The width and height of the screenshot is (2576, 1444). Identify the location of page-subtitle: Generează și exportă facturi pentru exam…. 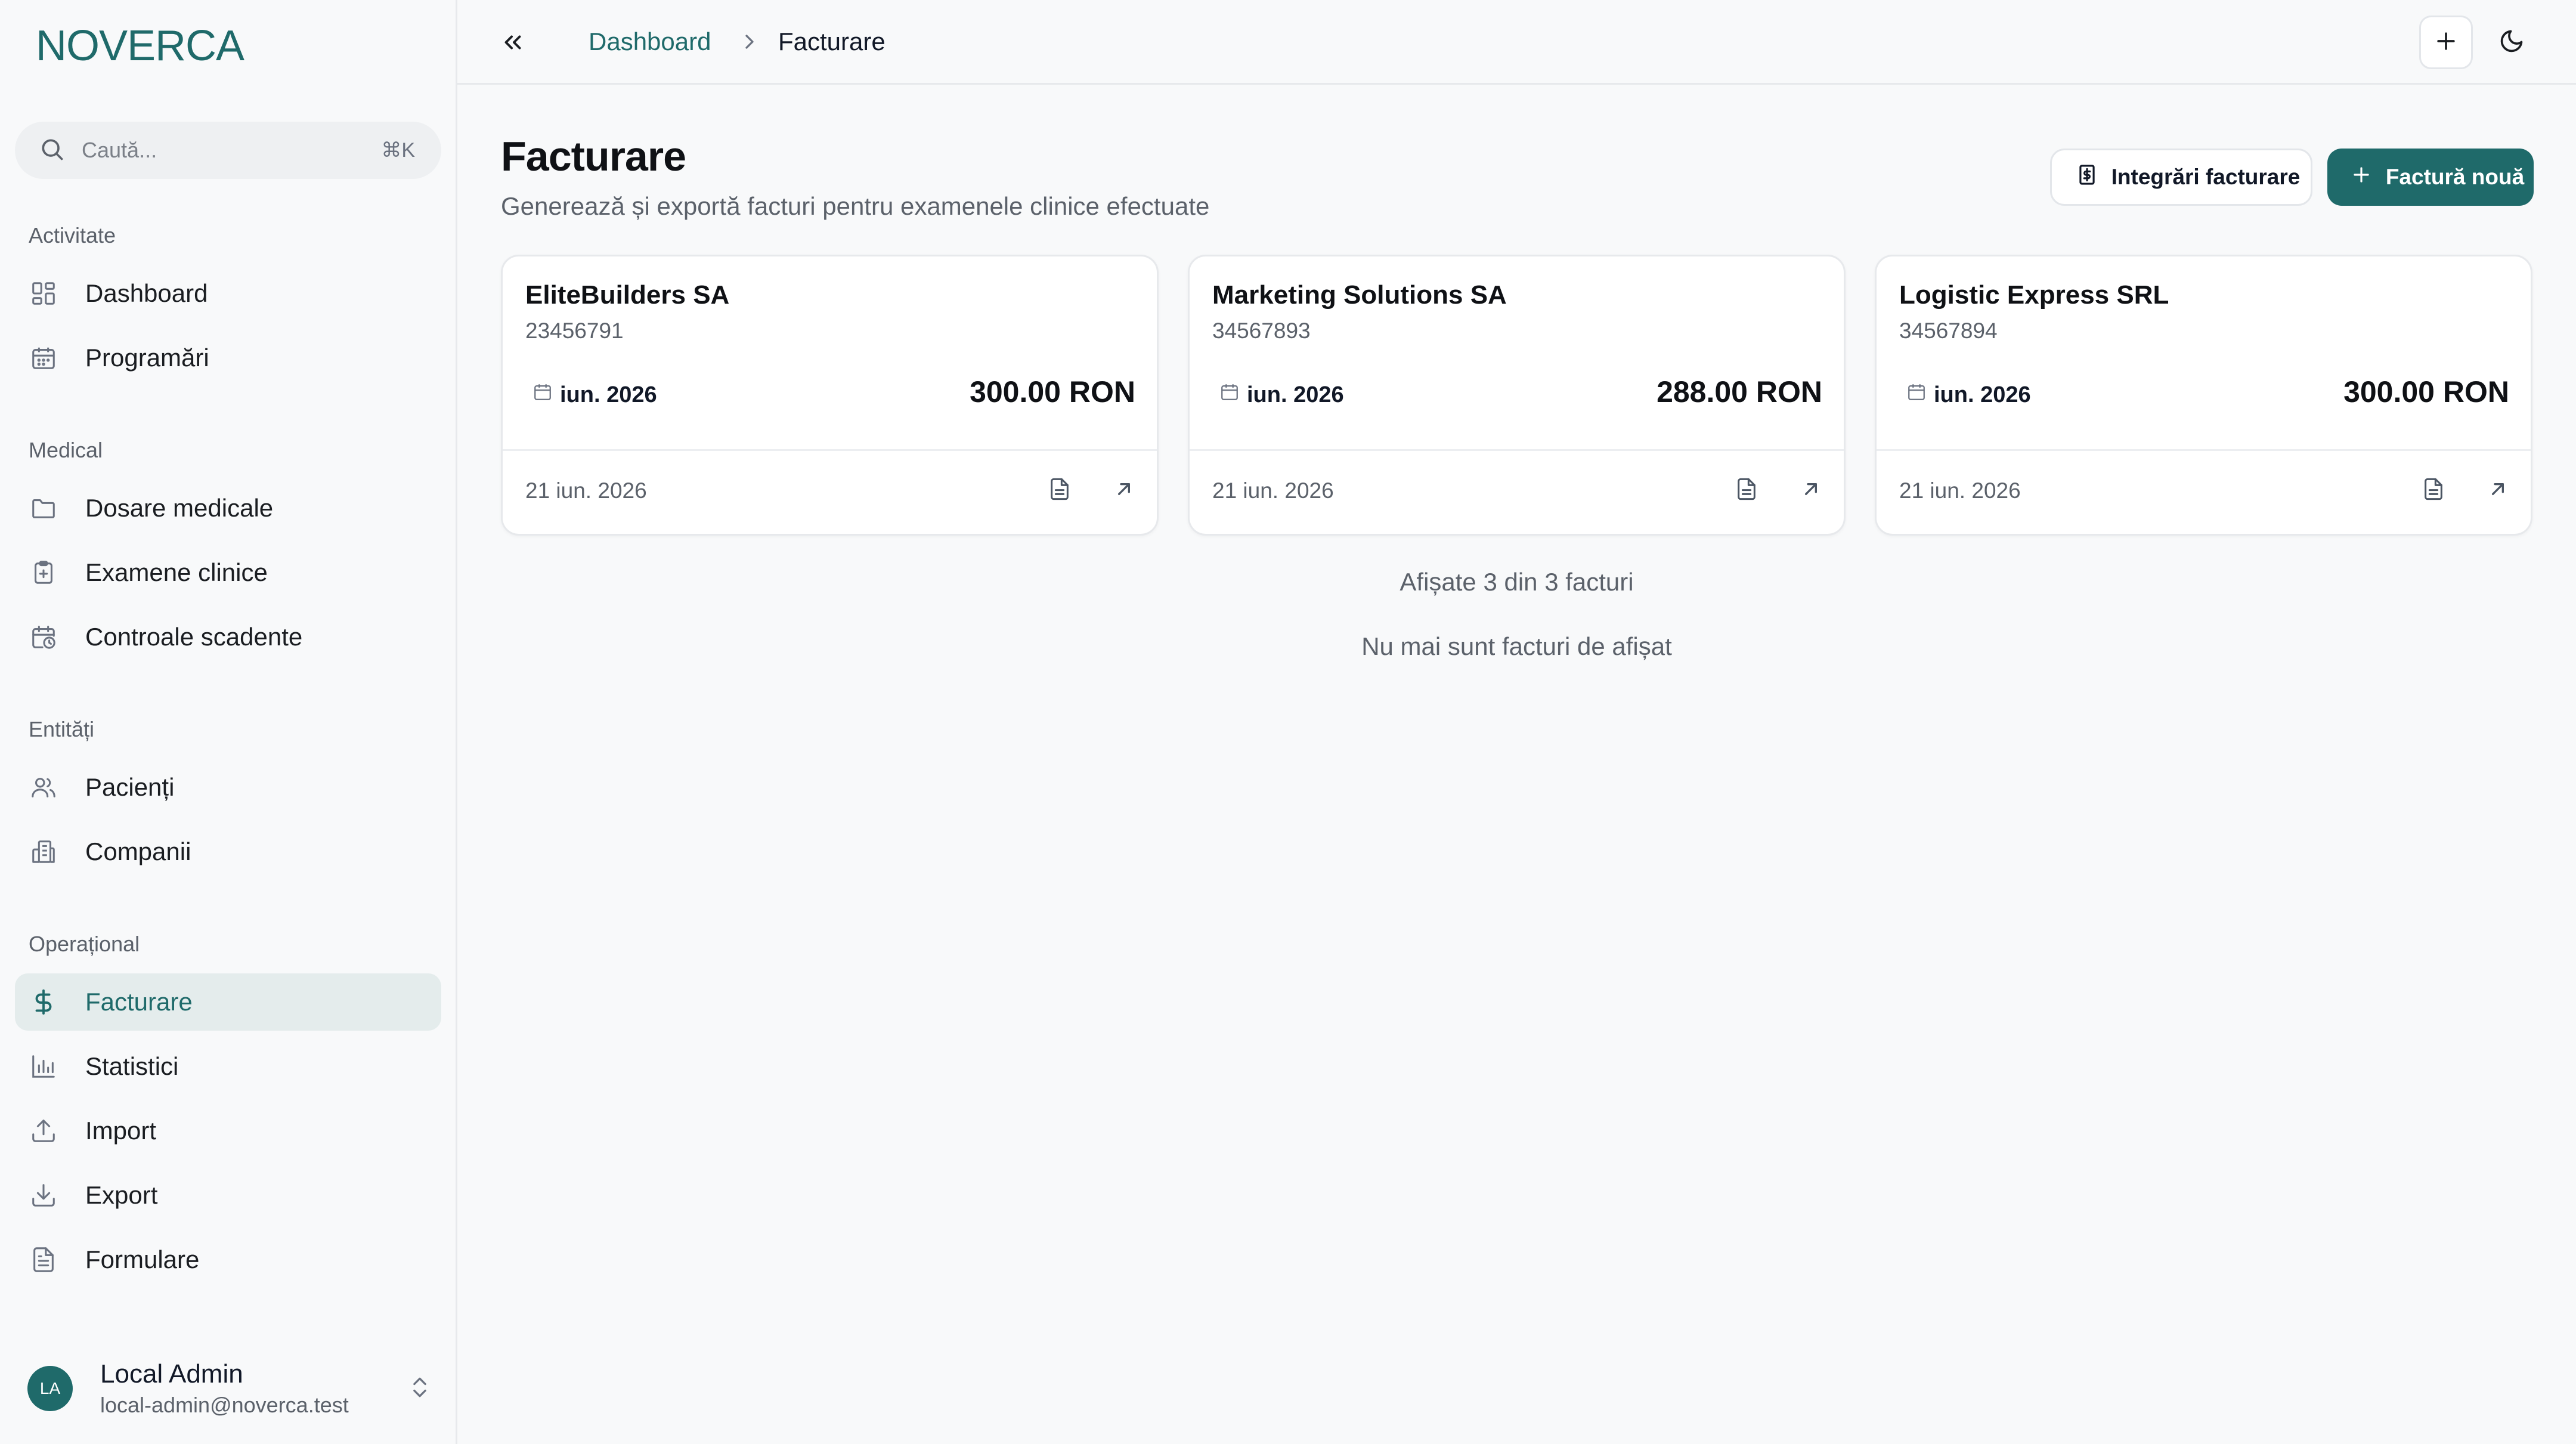
(855, 206).